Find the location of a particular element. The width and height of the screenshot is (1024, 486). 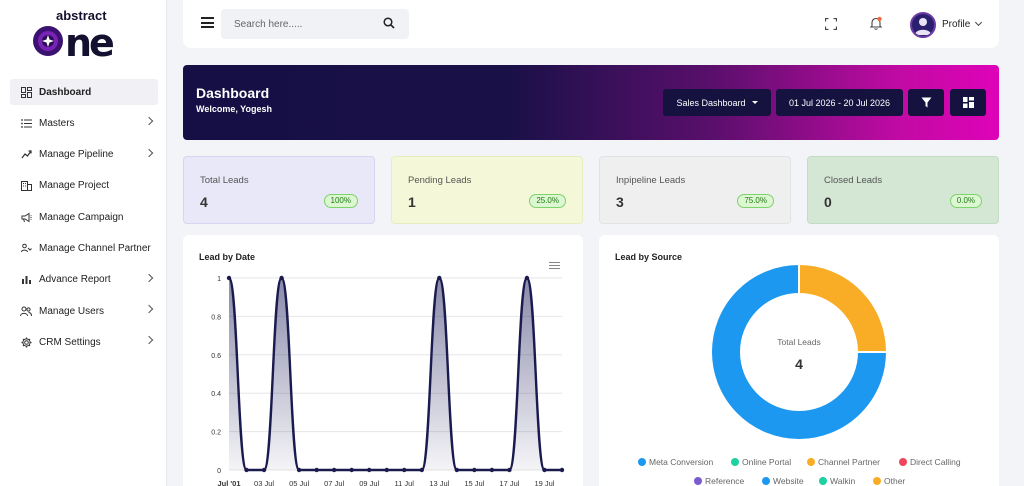

date-range-label: 01 Jul 2026 - 20 Jul 2026 is located at coordinates (839, 102).